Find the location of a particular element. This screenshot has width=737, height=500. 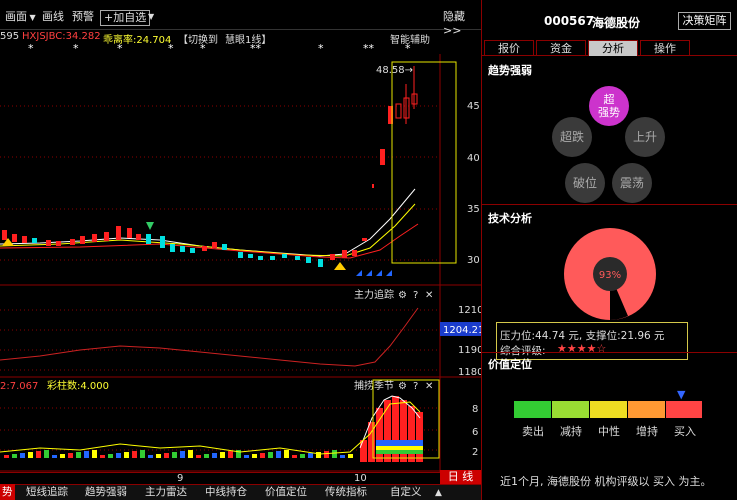

price-tick: 45 is located at coordinates (473, 106).